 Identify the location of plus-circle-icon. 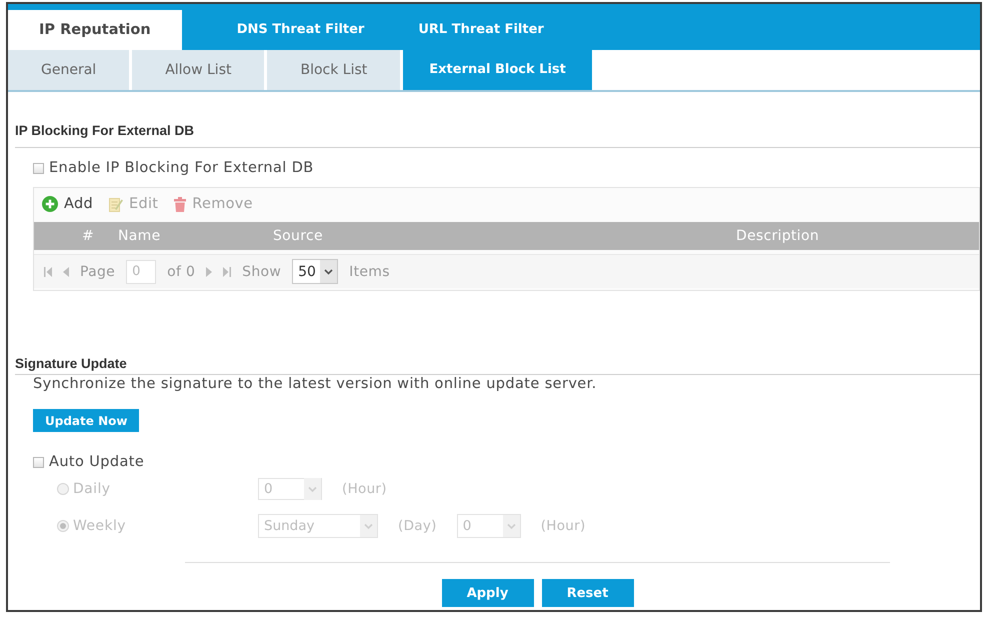
(50, 204).